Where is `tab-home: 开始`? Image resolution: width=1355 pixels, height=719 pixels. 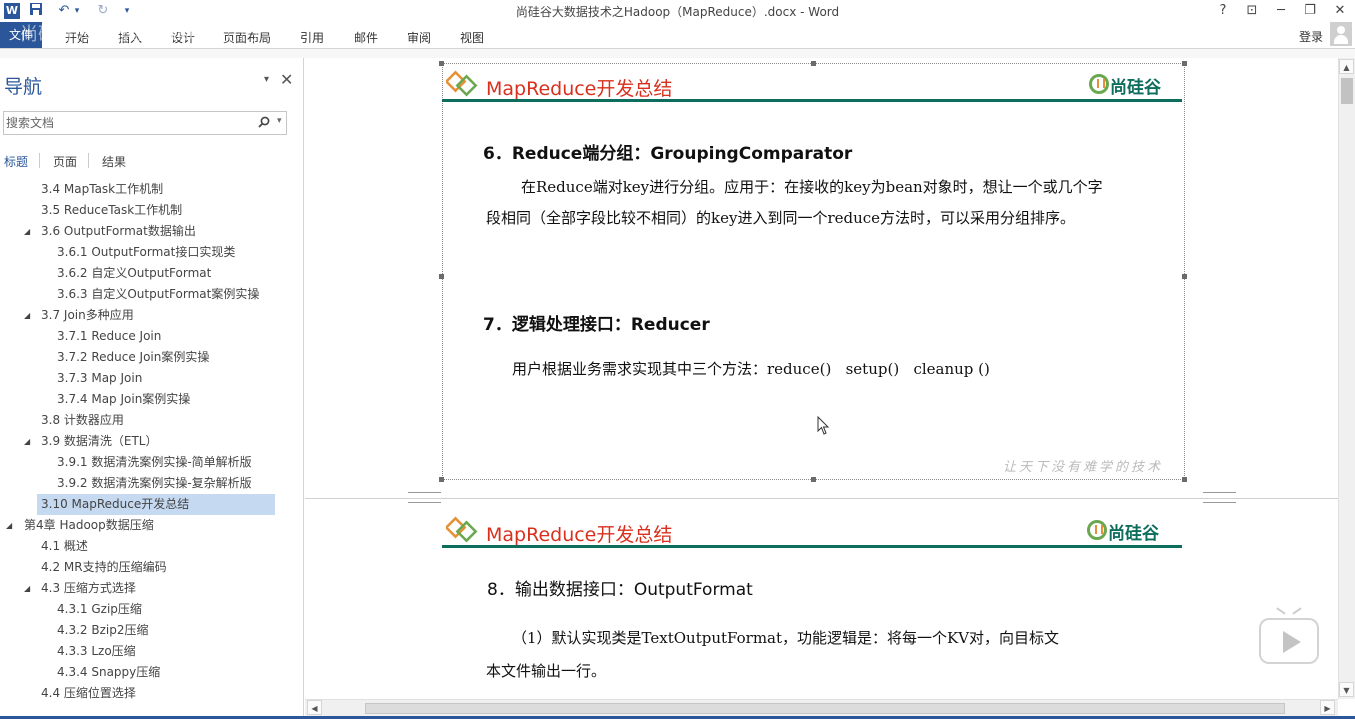 tab-home: 开始 is located at coordinates (77, 37).